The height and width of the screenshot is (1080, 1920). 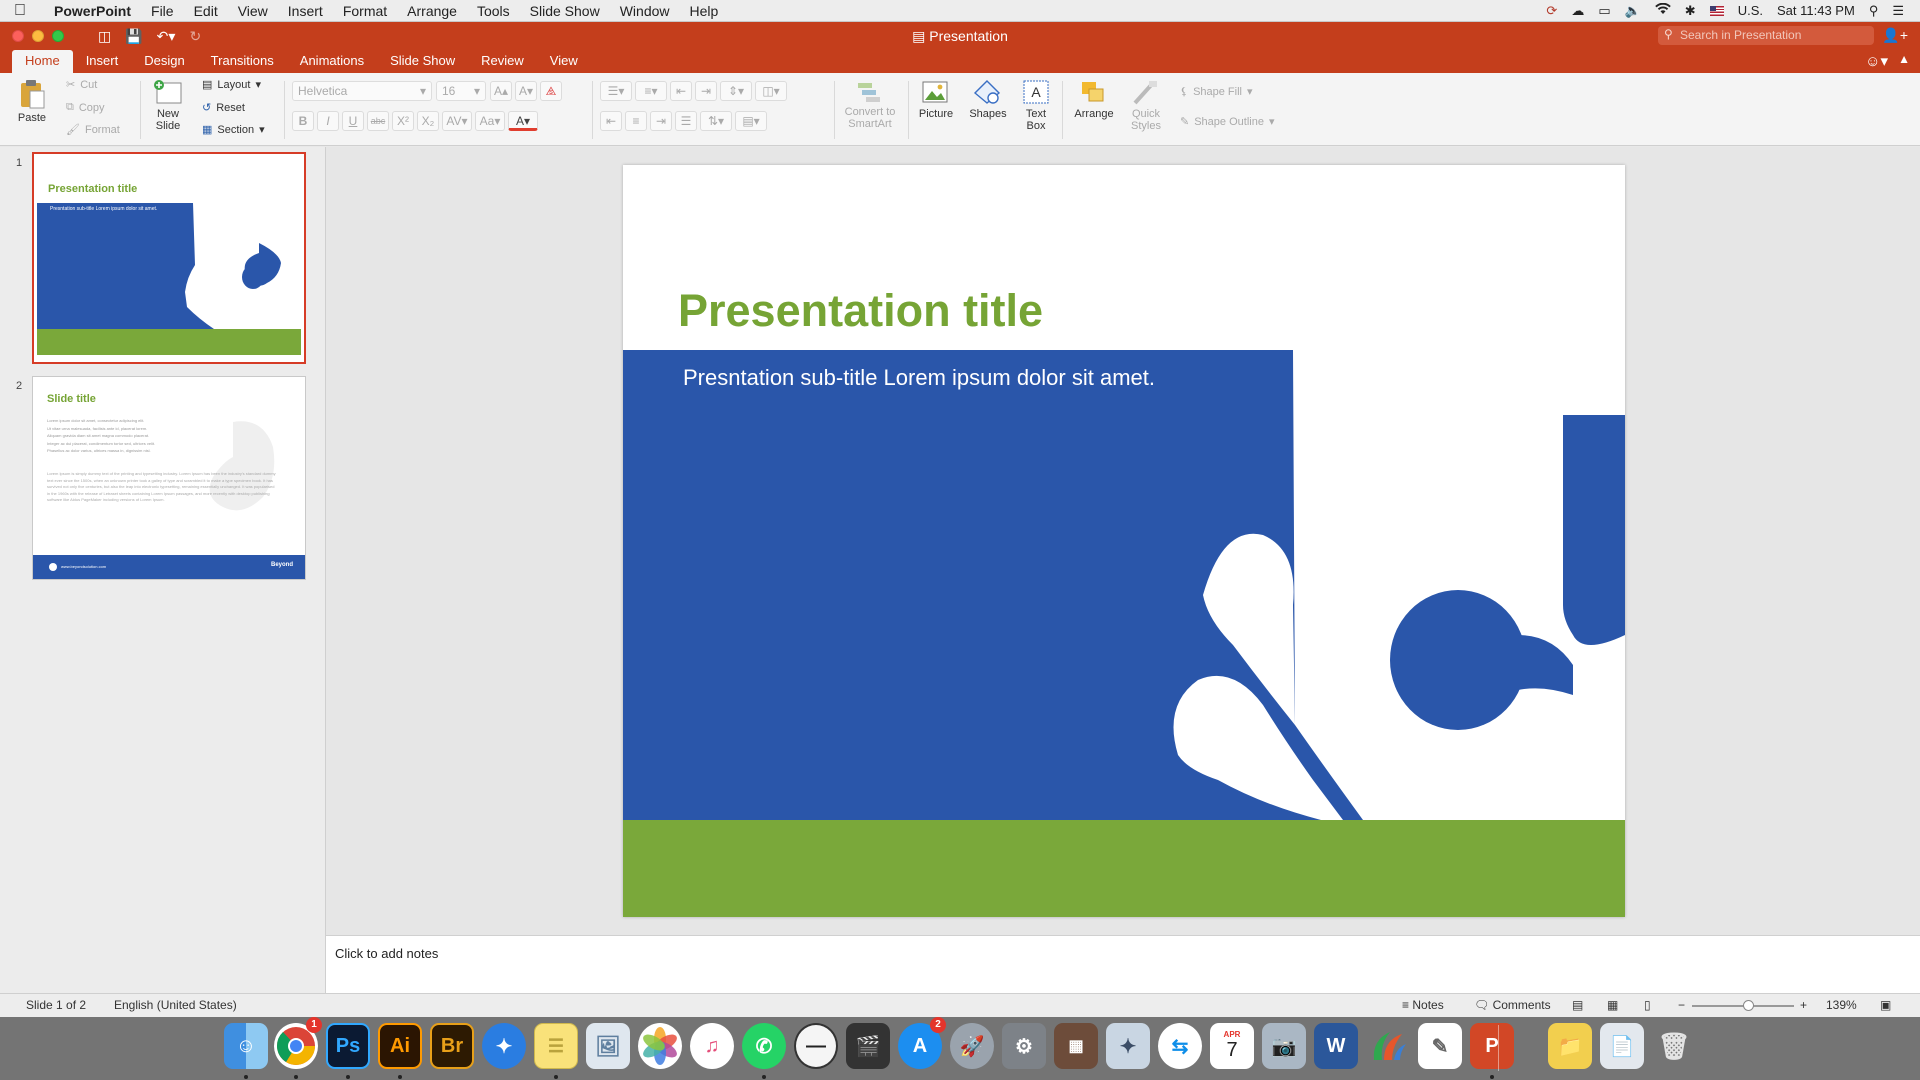 I want to click on language: English (United States), so click(x=175, y=1005).